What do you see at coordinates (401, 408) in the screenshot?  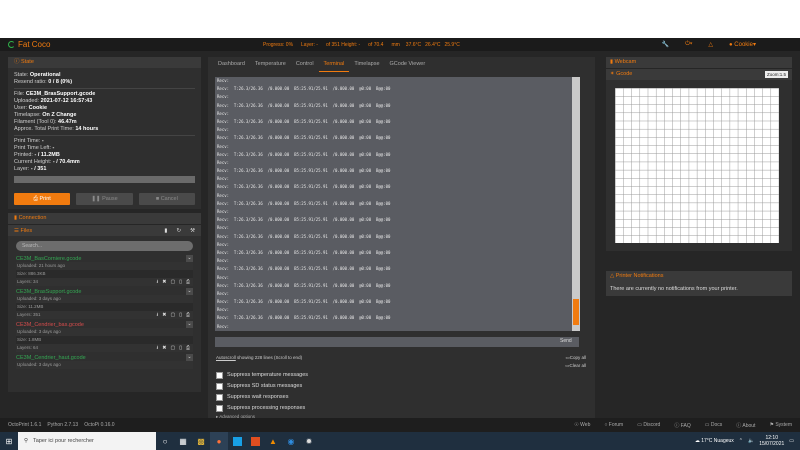 I see `suppress-processing-option: Suppress processing responses` at bounding box center [401, 408].